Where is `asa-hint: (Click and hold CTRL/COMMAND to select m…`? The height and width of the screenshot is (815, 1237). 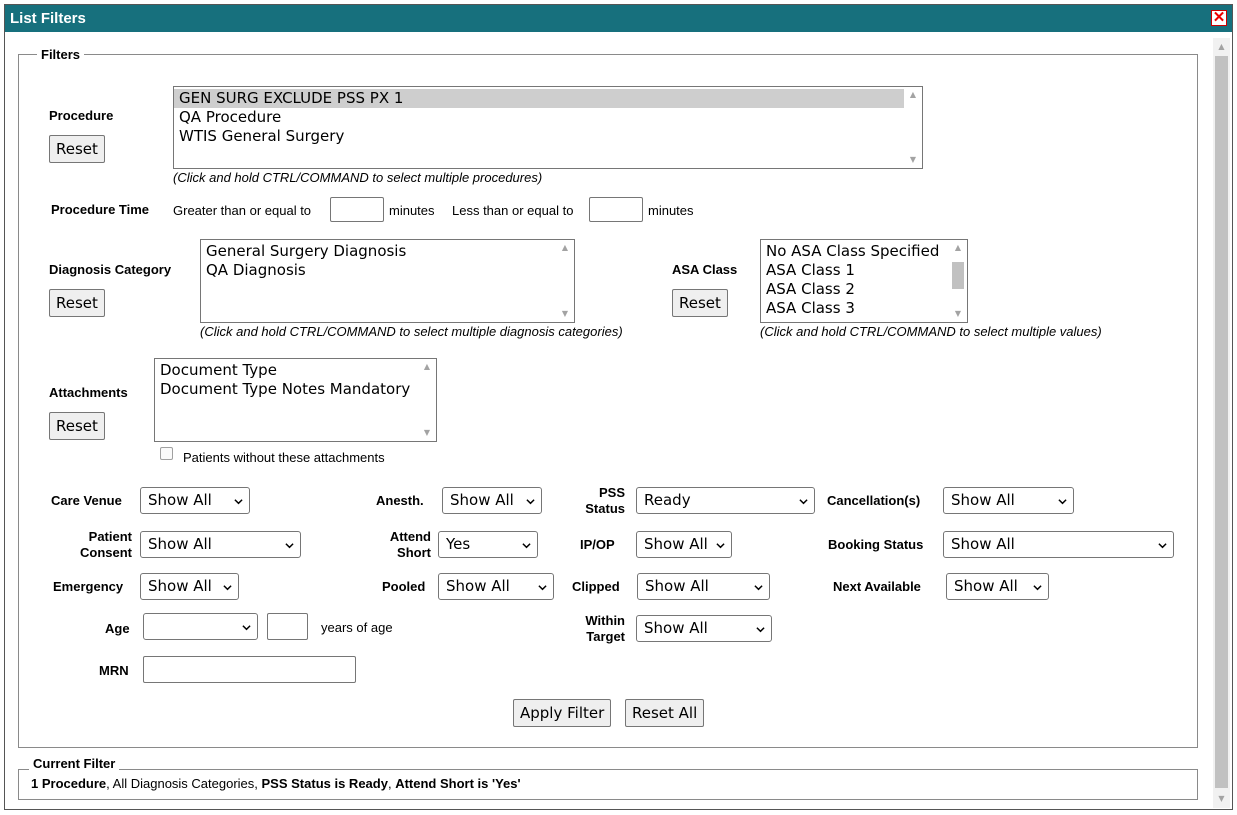 asa-hint: (Click and hold CTRL/COMMAND to select m… is located at coordinates (931, 331).